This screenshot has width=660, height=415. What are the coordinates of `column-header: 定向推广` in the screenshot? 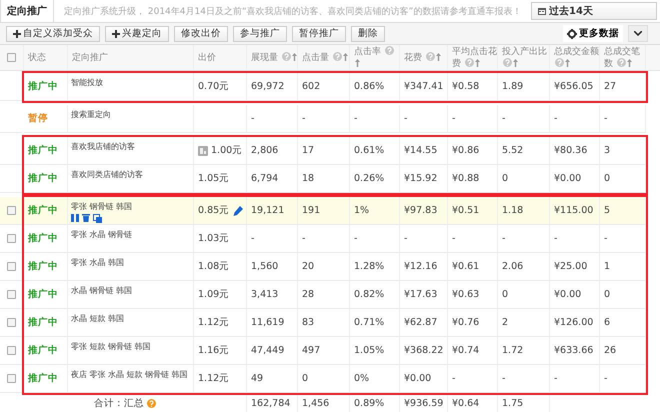 It's located at (131, 57).